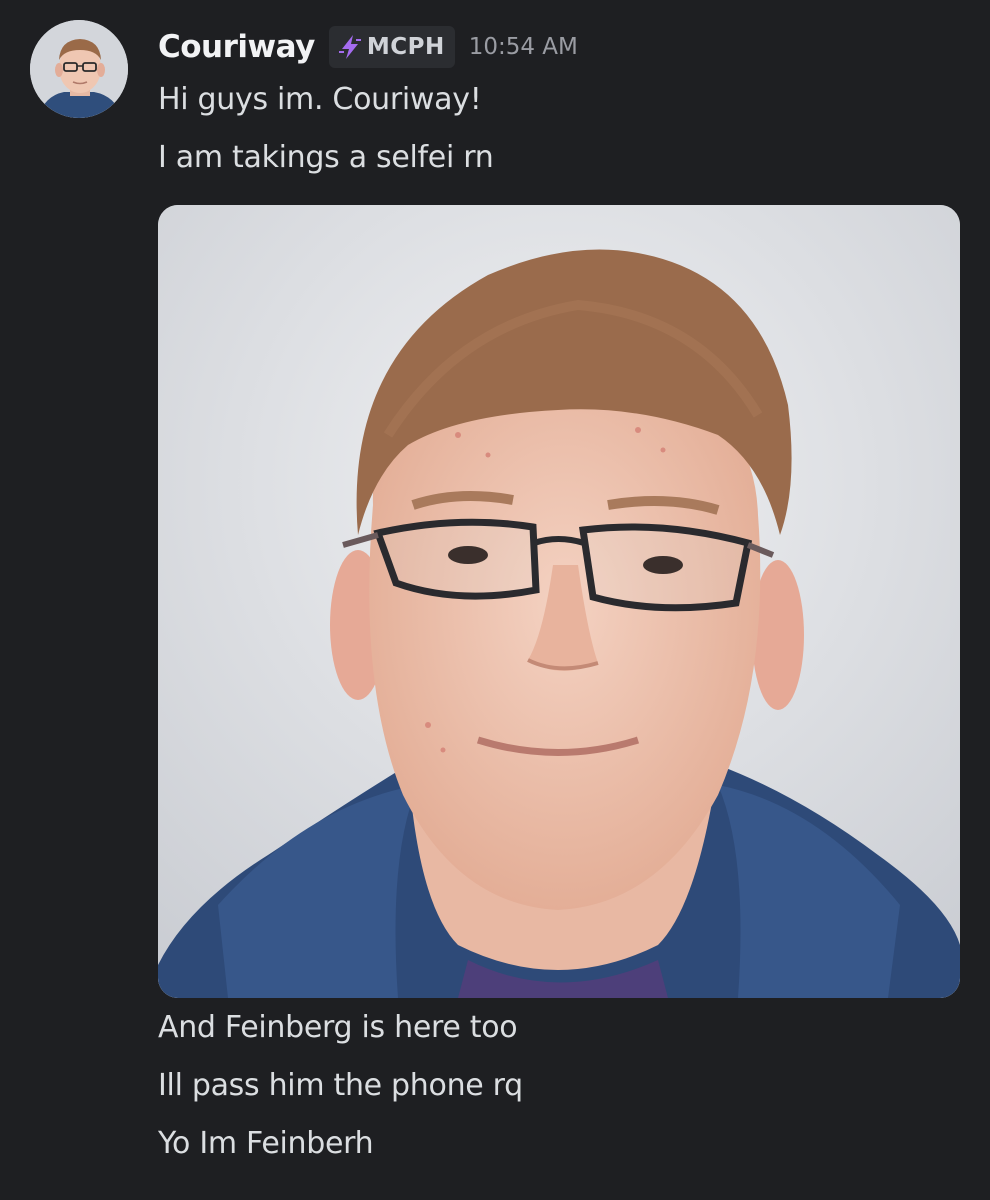 The width and height of the screenshot is (990, 1200). What do you see at coordinates (320, 99) in the screenshot?
I see `message-line: Hi guys im. Couriway!` at bounding box center [320, 99].